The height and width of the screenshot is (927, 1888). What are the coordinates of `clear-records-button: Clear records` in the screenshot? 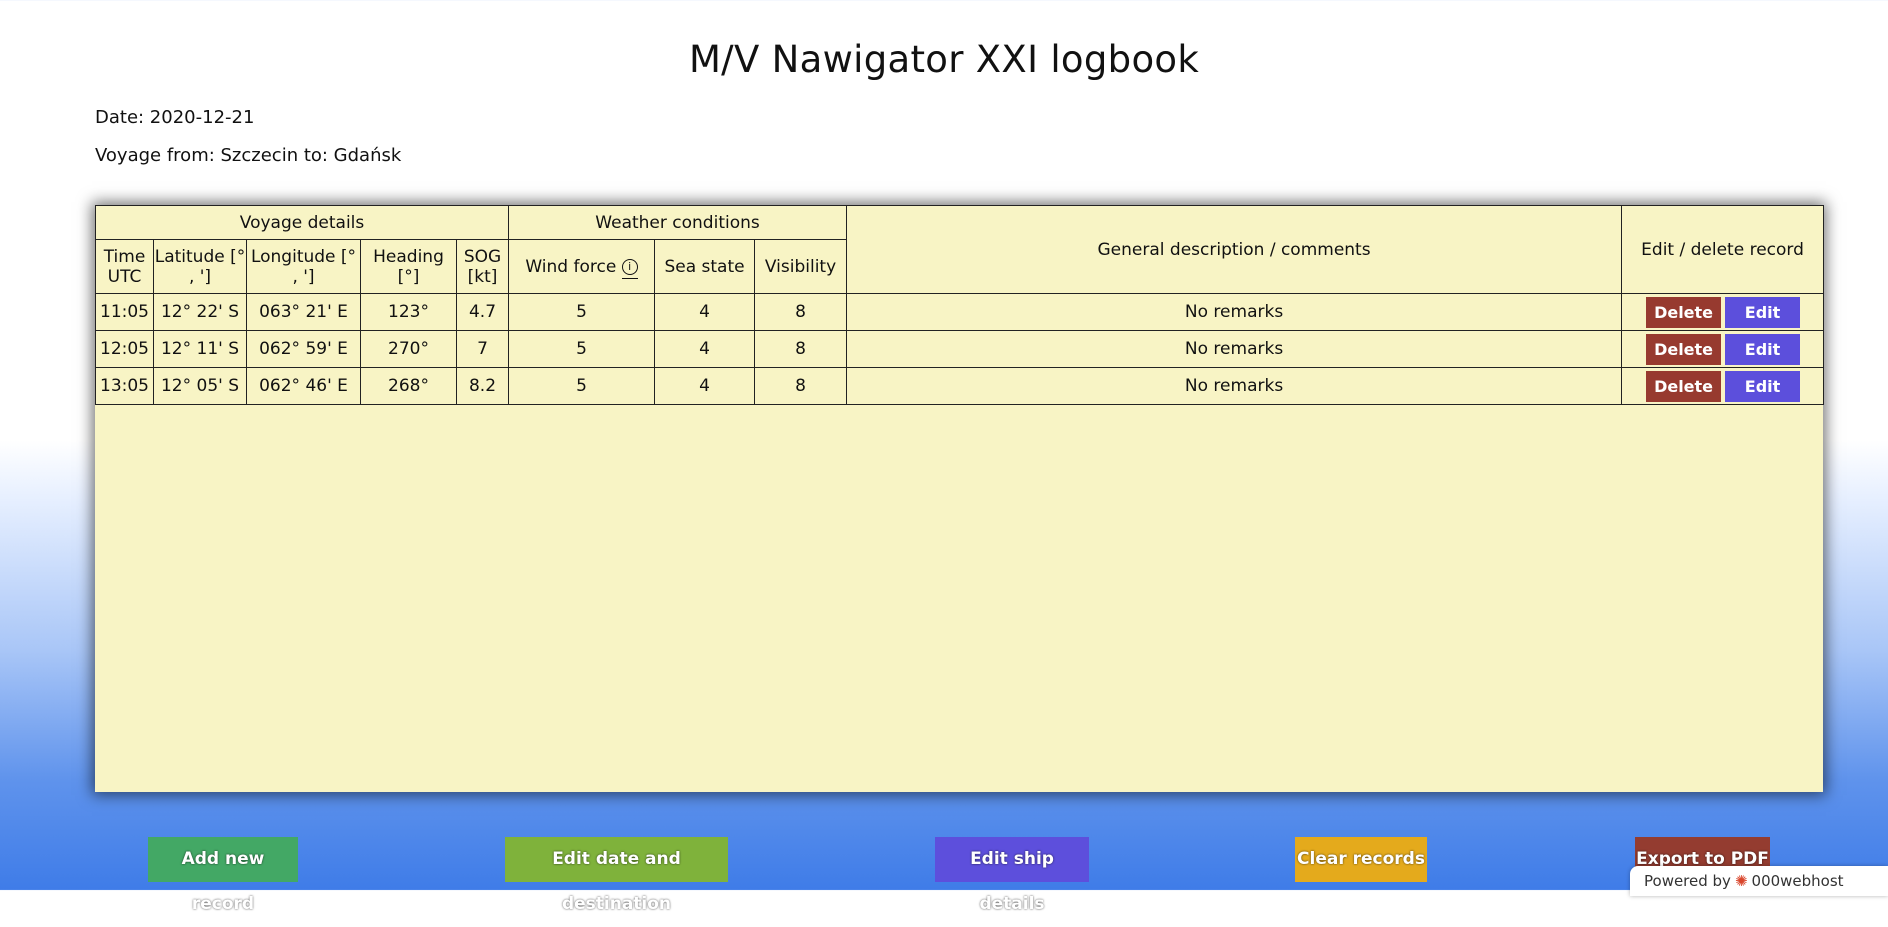 It's located at (1361, 859).